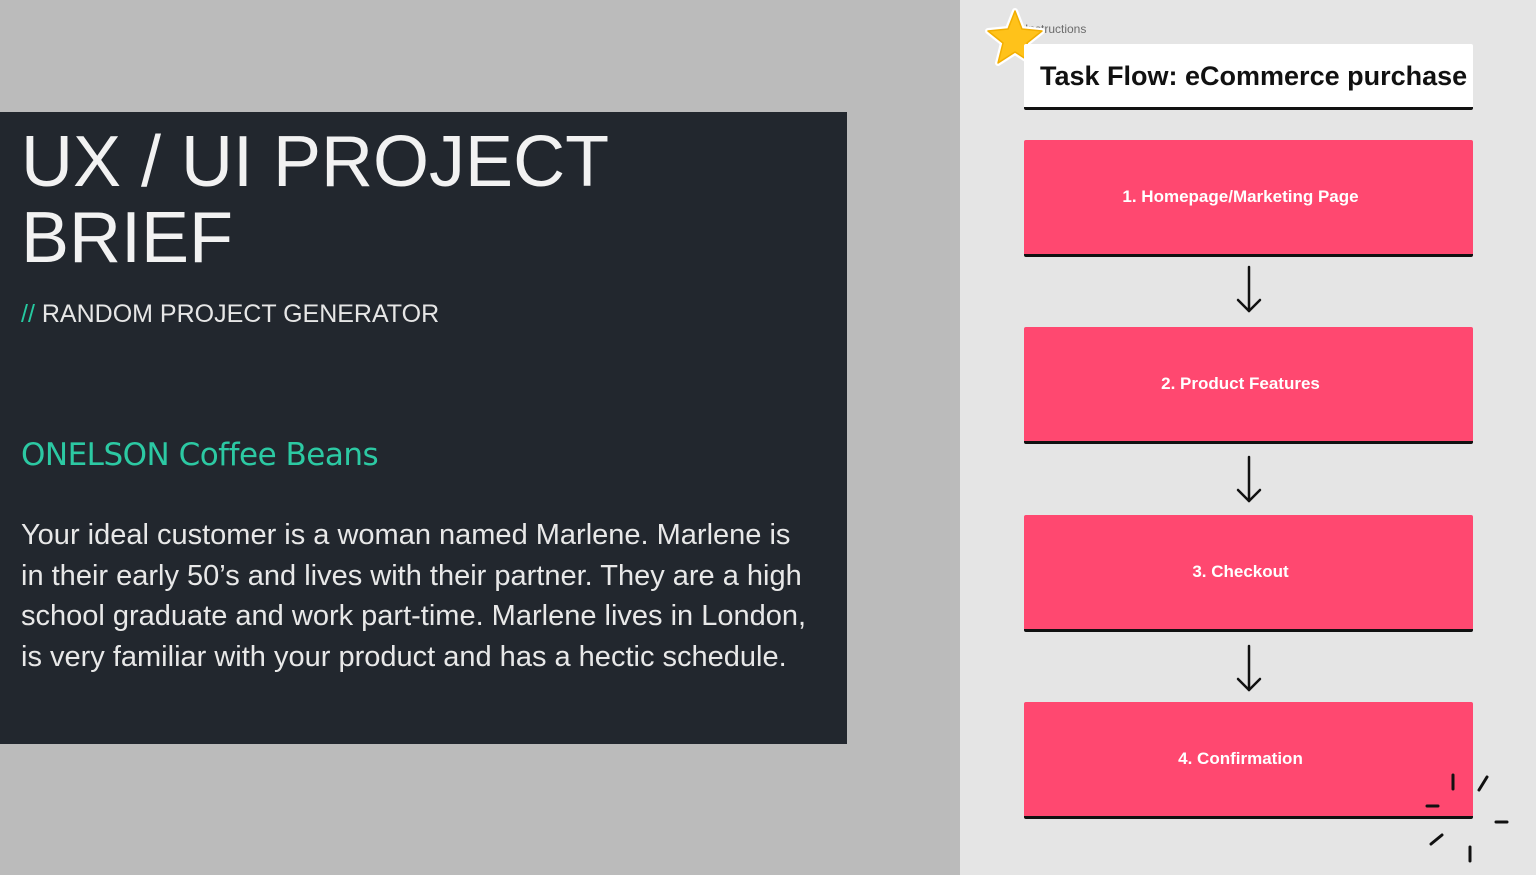  I want to click on flow-step-label: 2. Product Features, so click(1240, 383).